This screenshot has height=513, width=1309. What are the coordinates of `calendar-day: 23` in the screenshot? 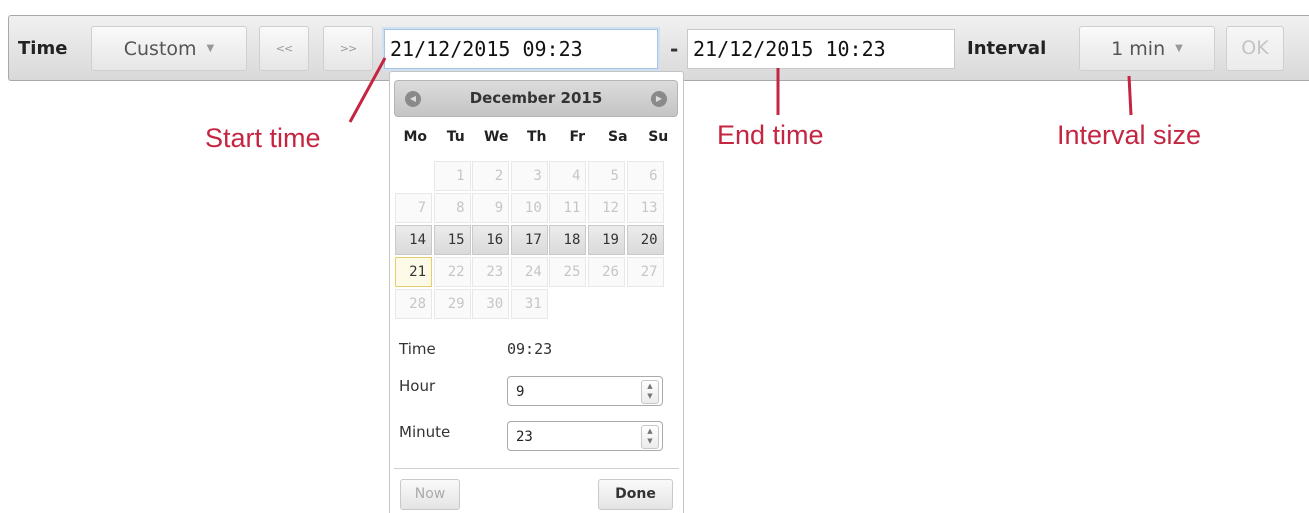 It's located at (491, 272).